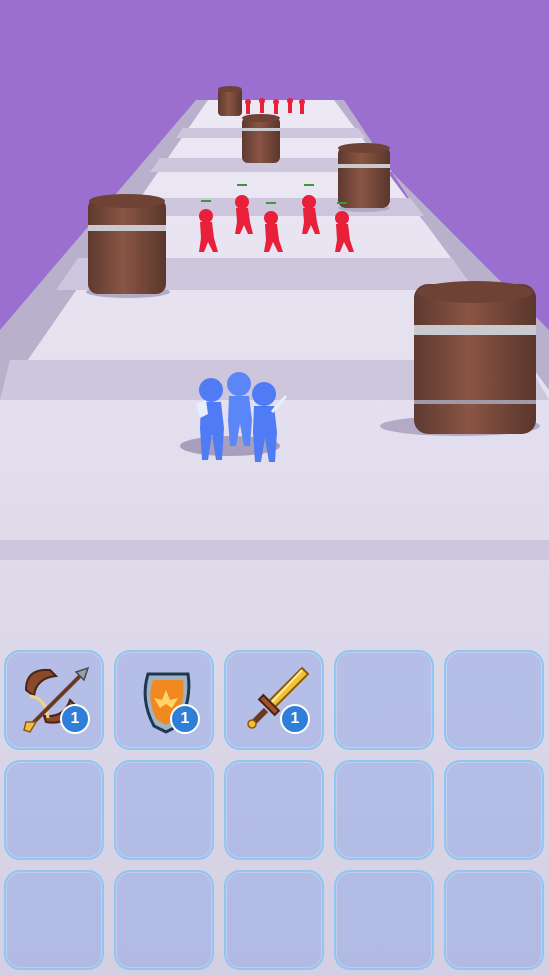 This screenshot has width=549, height=976. I want to click on barrel-far, so click(230, 101).